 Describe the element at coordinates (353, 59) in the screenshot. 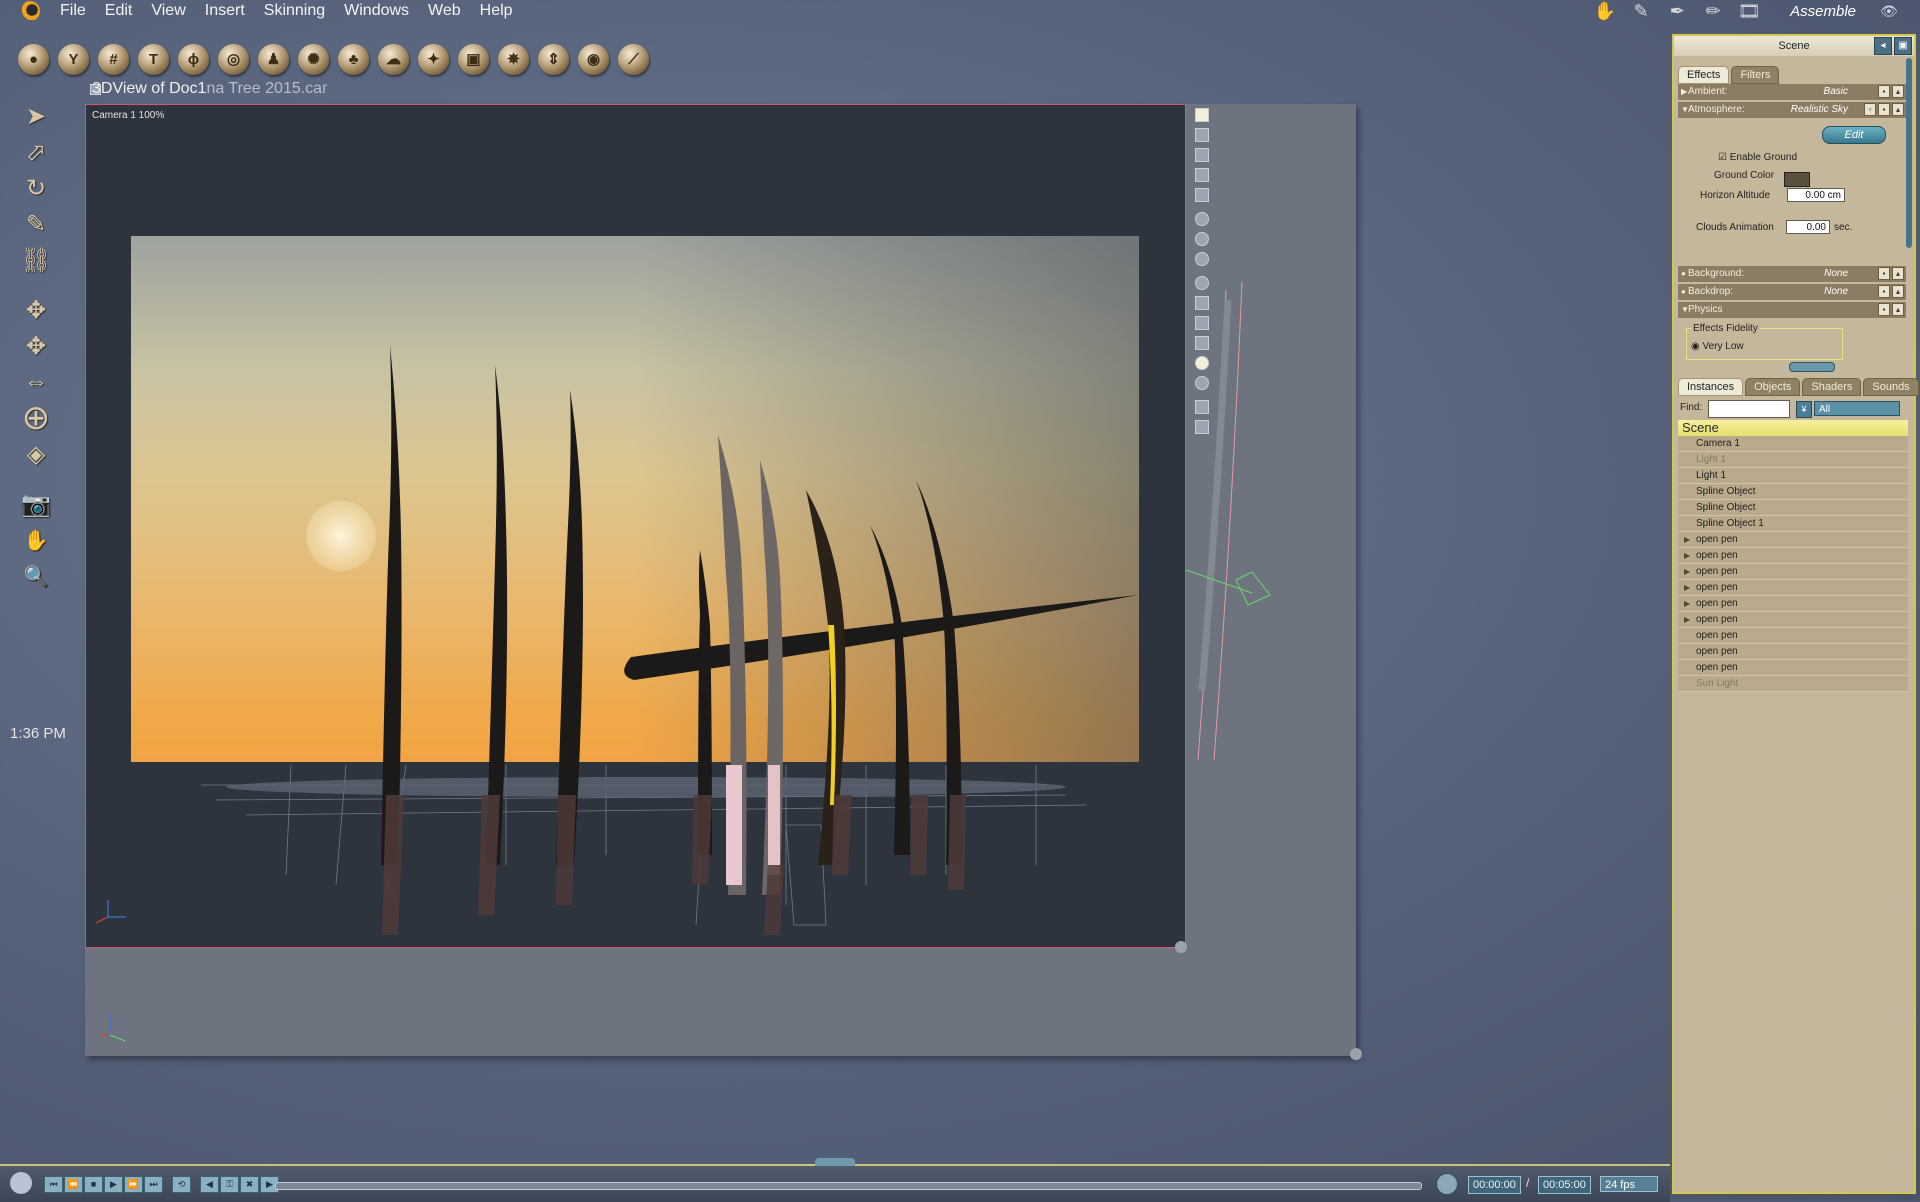

I see `tree-icon: ♣` at that location.